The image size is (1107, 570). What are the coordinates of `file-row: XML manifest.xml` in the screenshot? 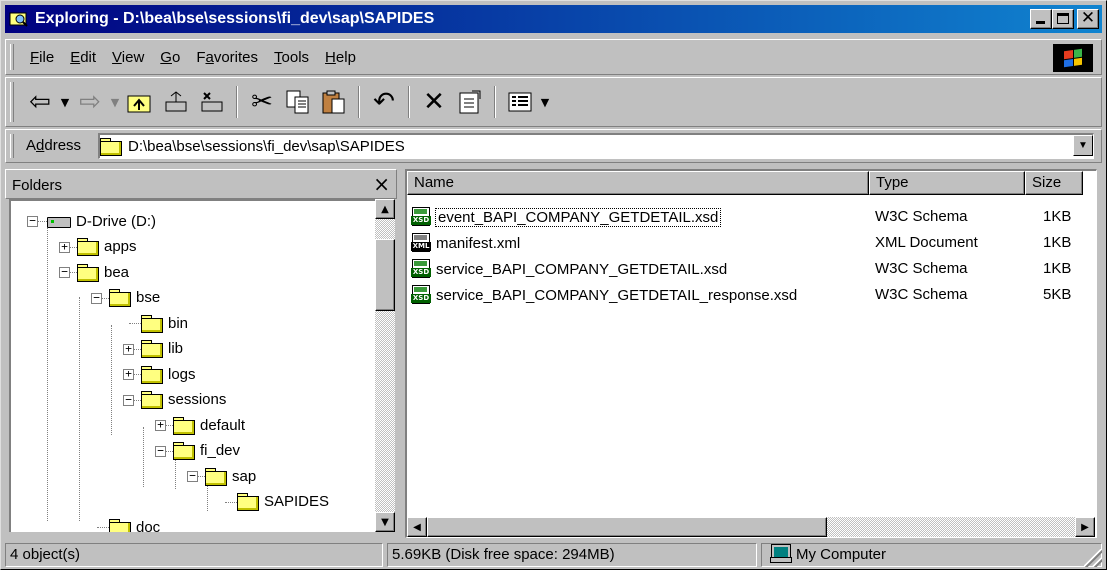 It's located at (465, 243).